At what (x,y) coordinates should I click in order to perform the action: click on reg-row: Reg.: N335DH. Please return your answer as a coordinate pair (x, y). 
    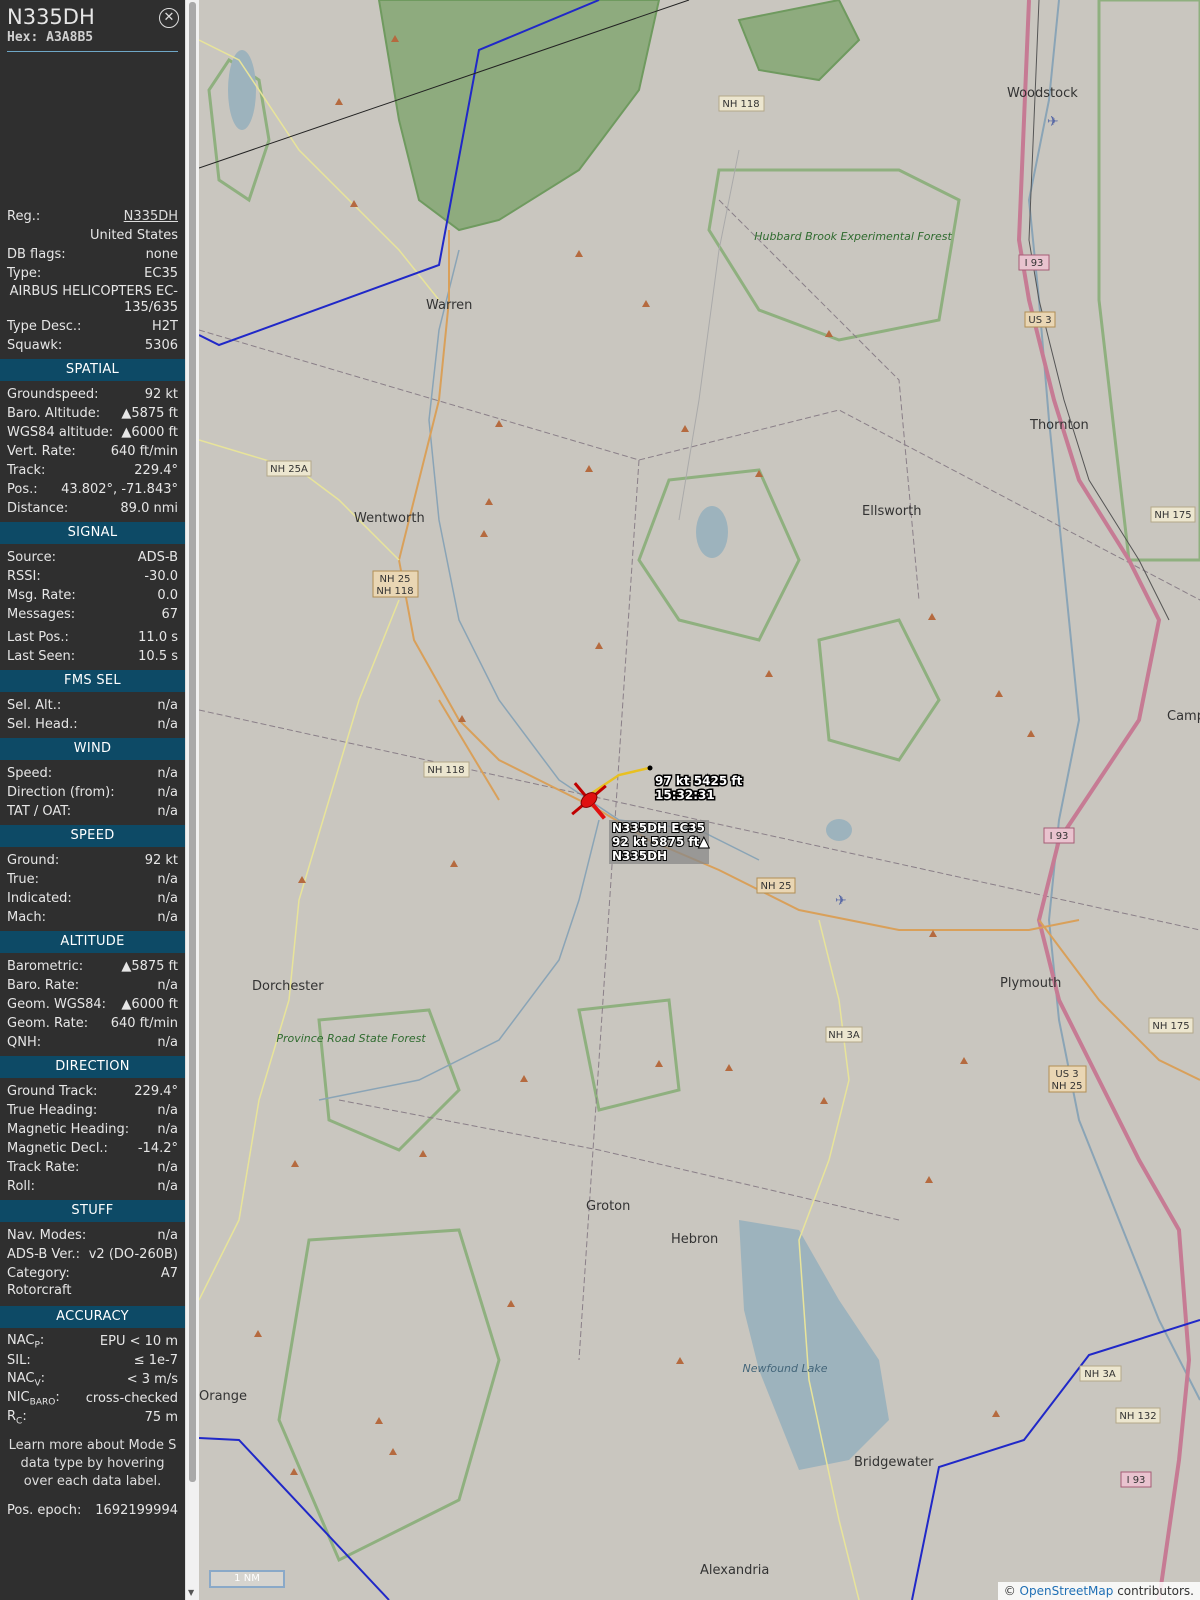
    Looking at the image, I should click on (92, 216).